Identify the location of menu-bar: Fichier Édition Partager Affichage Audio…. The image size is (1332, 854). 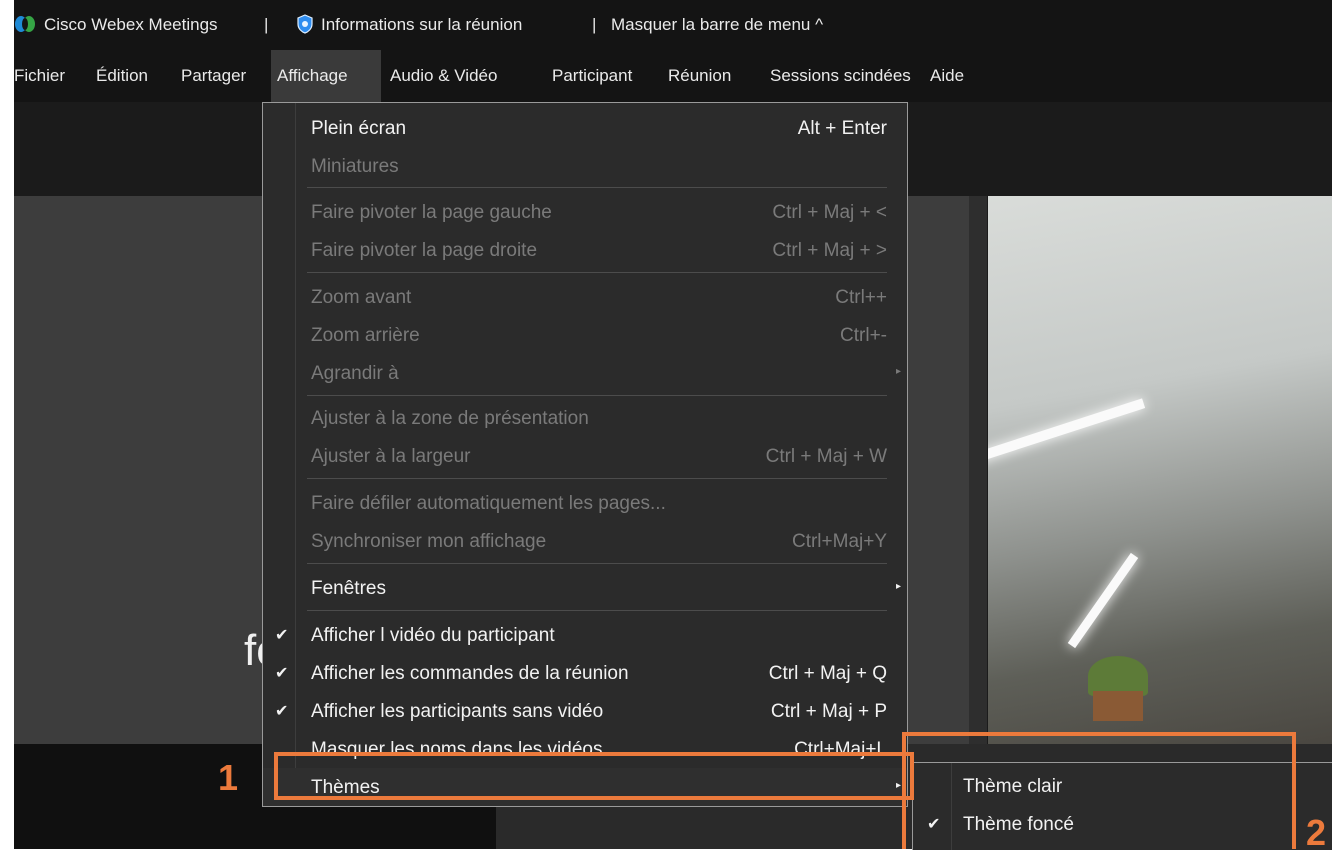
(673, 76).